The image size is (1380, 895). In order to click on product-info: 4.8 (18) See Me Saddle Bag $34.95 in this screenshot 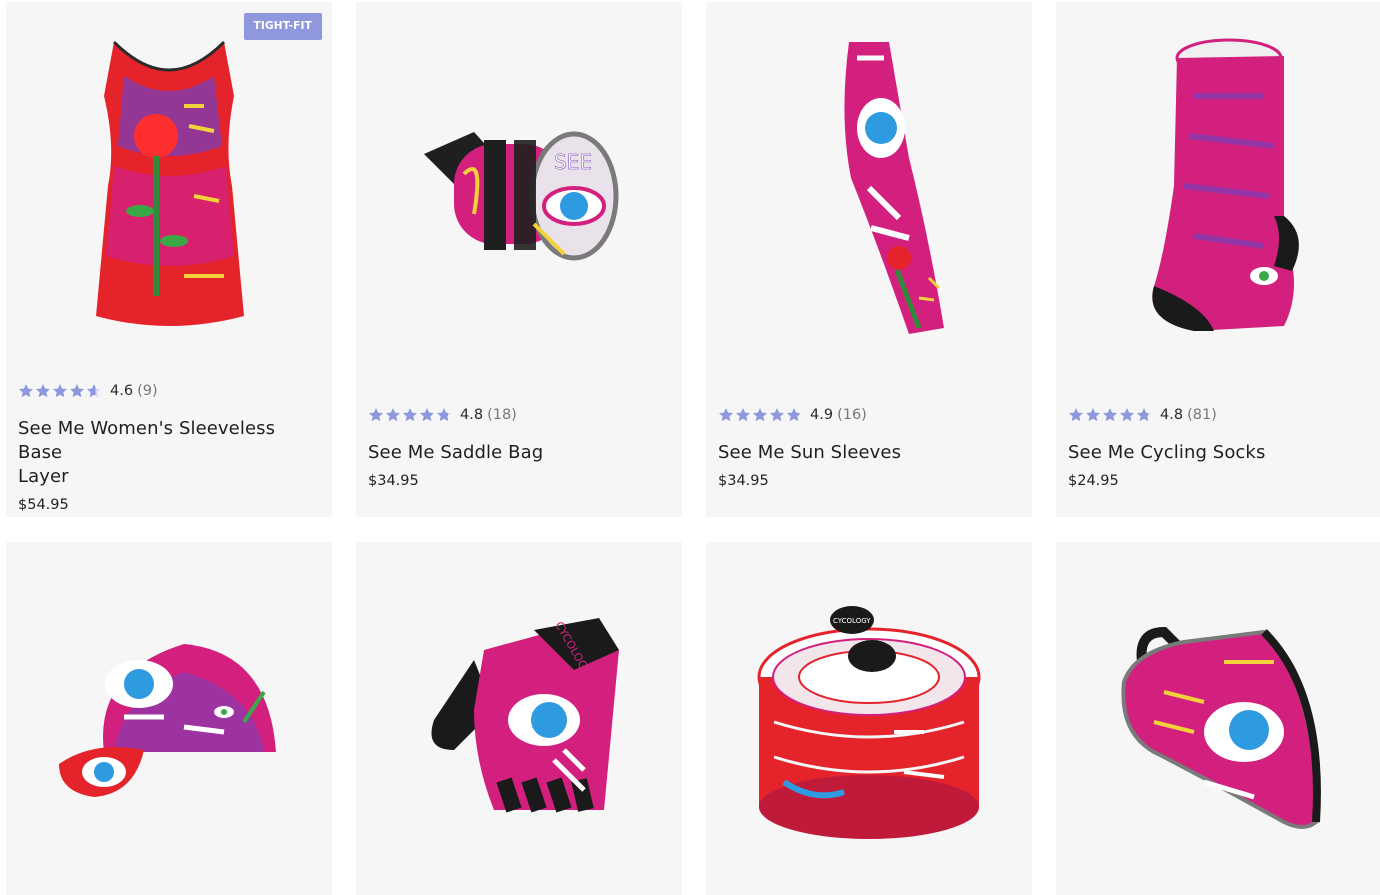, I will do `click(519, 447)`.